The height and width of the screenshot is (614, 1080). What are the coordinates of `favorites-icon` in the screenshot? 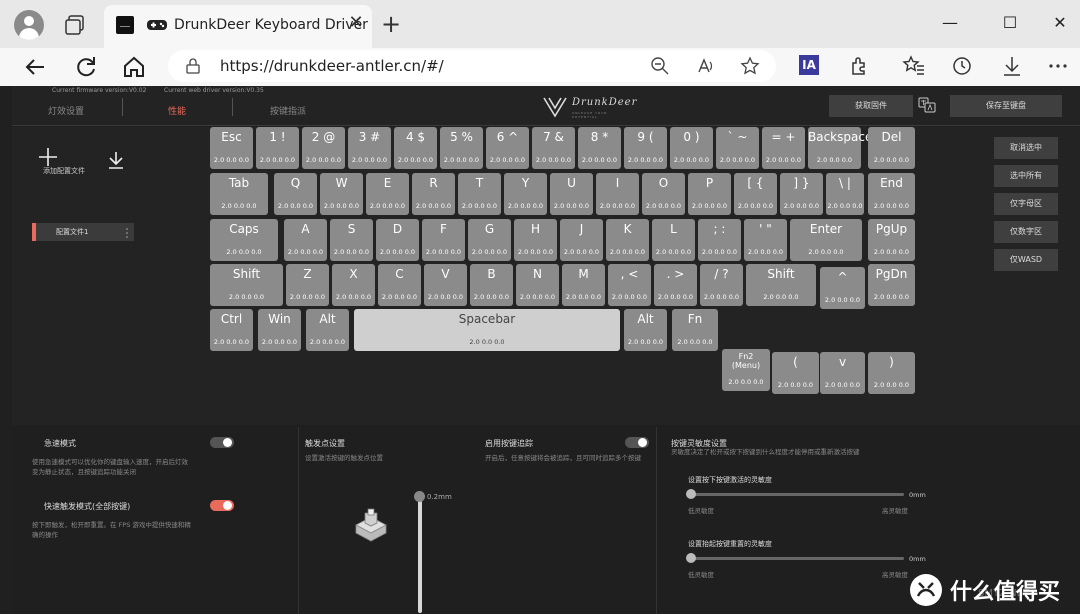 It's located at (914, 66).